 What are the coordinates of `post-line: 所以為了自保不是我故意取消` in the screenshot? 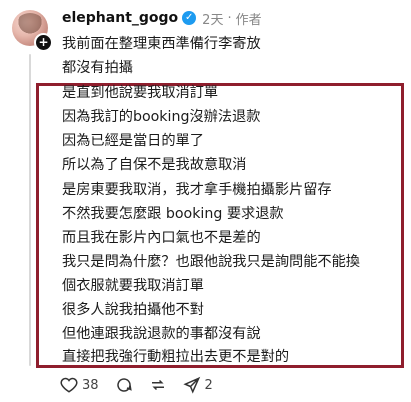 It's located at (154, 165).